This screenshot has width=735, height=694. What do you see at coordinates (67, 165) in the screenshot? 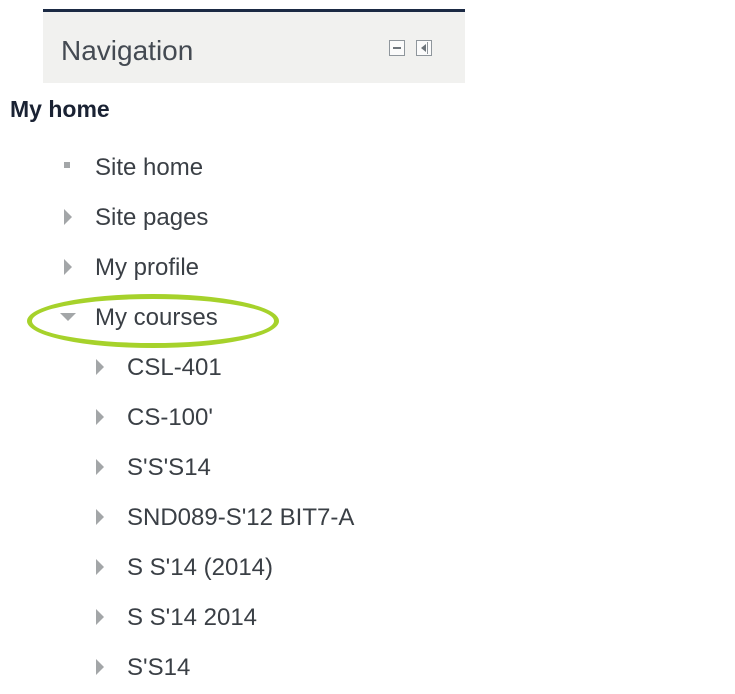
I see `bullet-icon` at bounding box center [67, 165].